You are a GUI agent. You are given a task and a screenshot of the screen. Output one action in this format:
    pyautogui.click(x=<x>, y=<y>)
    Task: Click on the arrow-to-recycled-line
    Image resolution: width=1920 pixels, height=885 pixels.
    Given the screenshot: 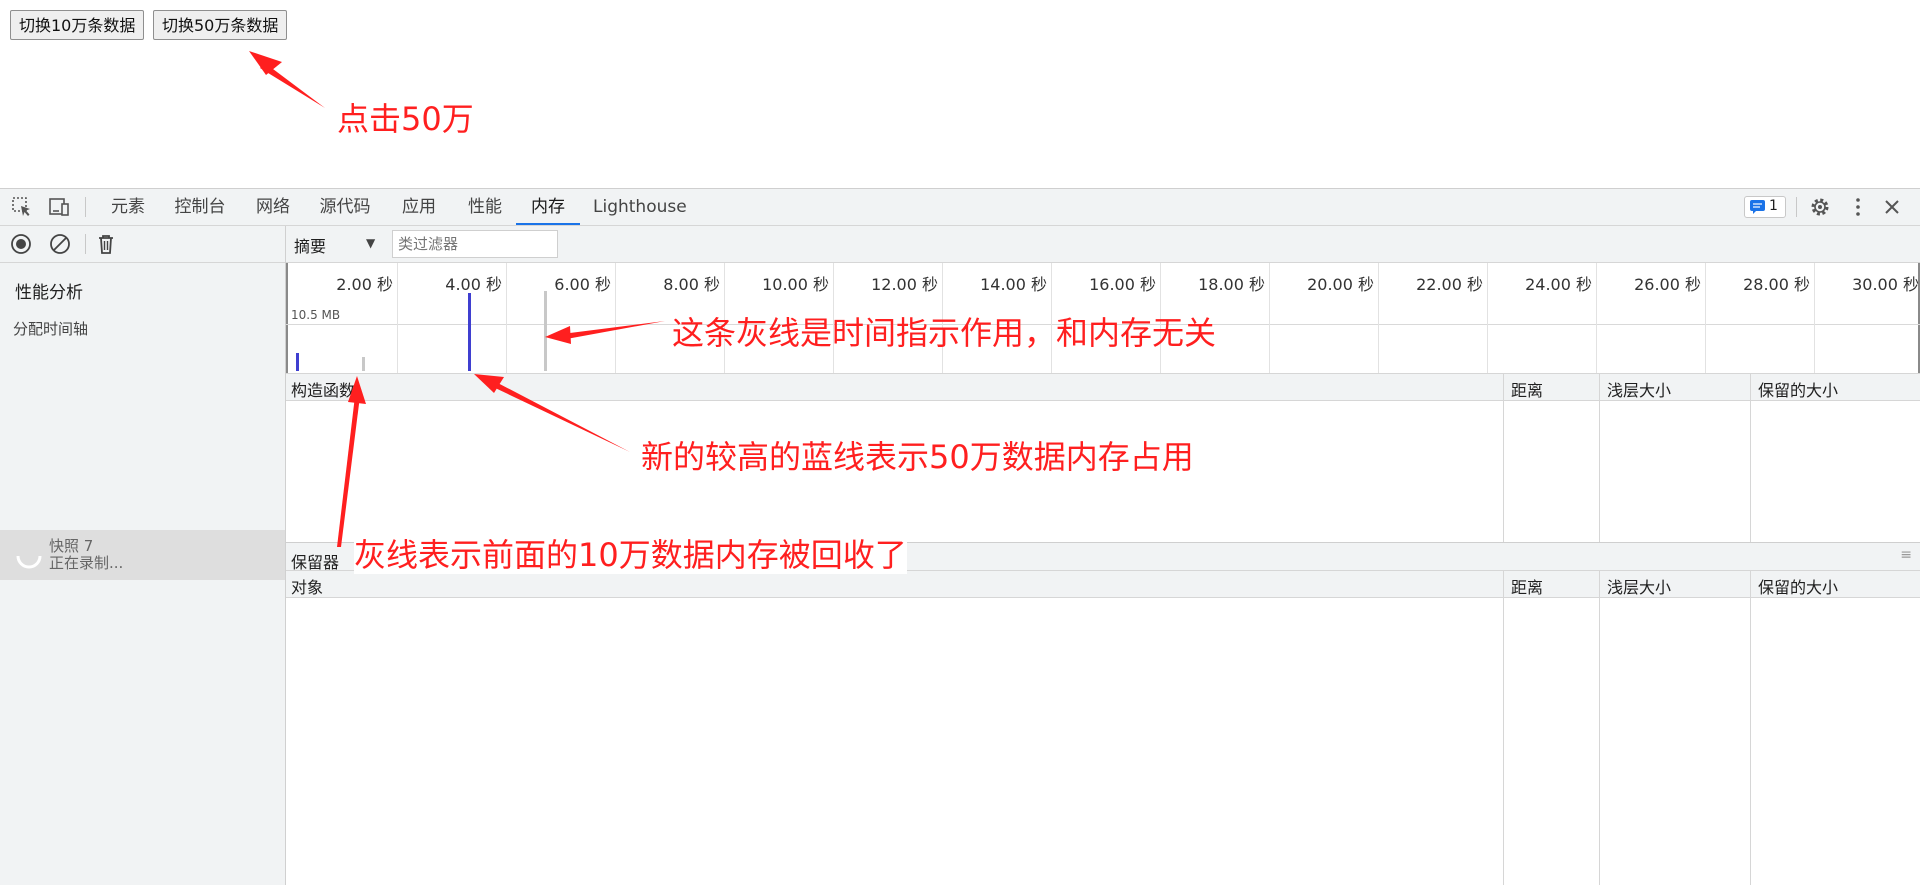 What is the action you would take?
    pyautogui.click(x=348, y=471)
    